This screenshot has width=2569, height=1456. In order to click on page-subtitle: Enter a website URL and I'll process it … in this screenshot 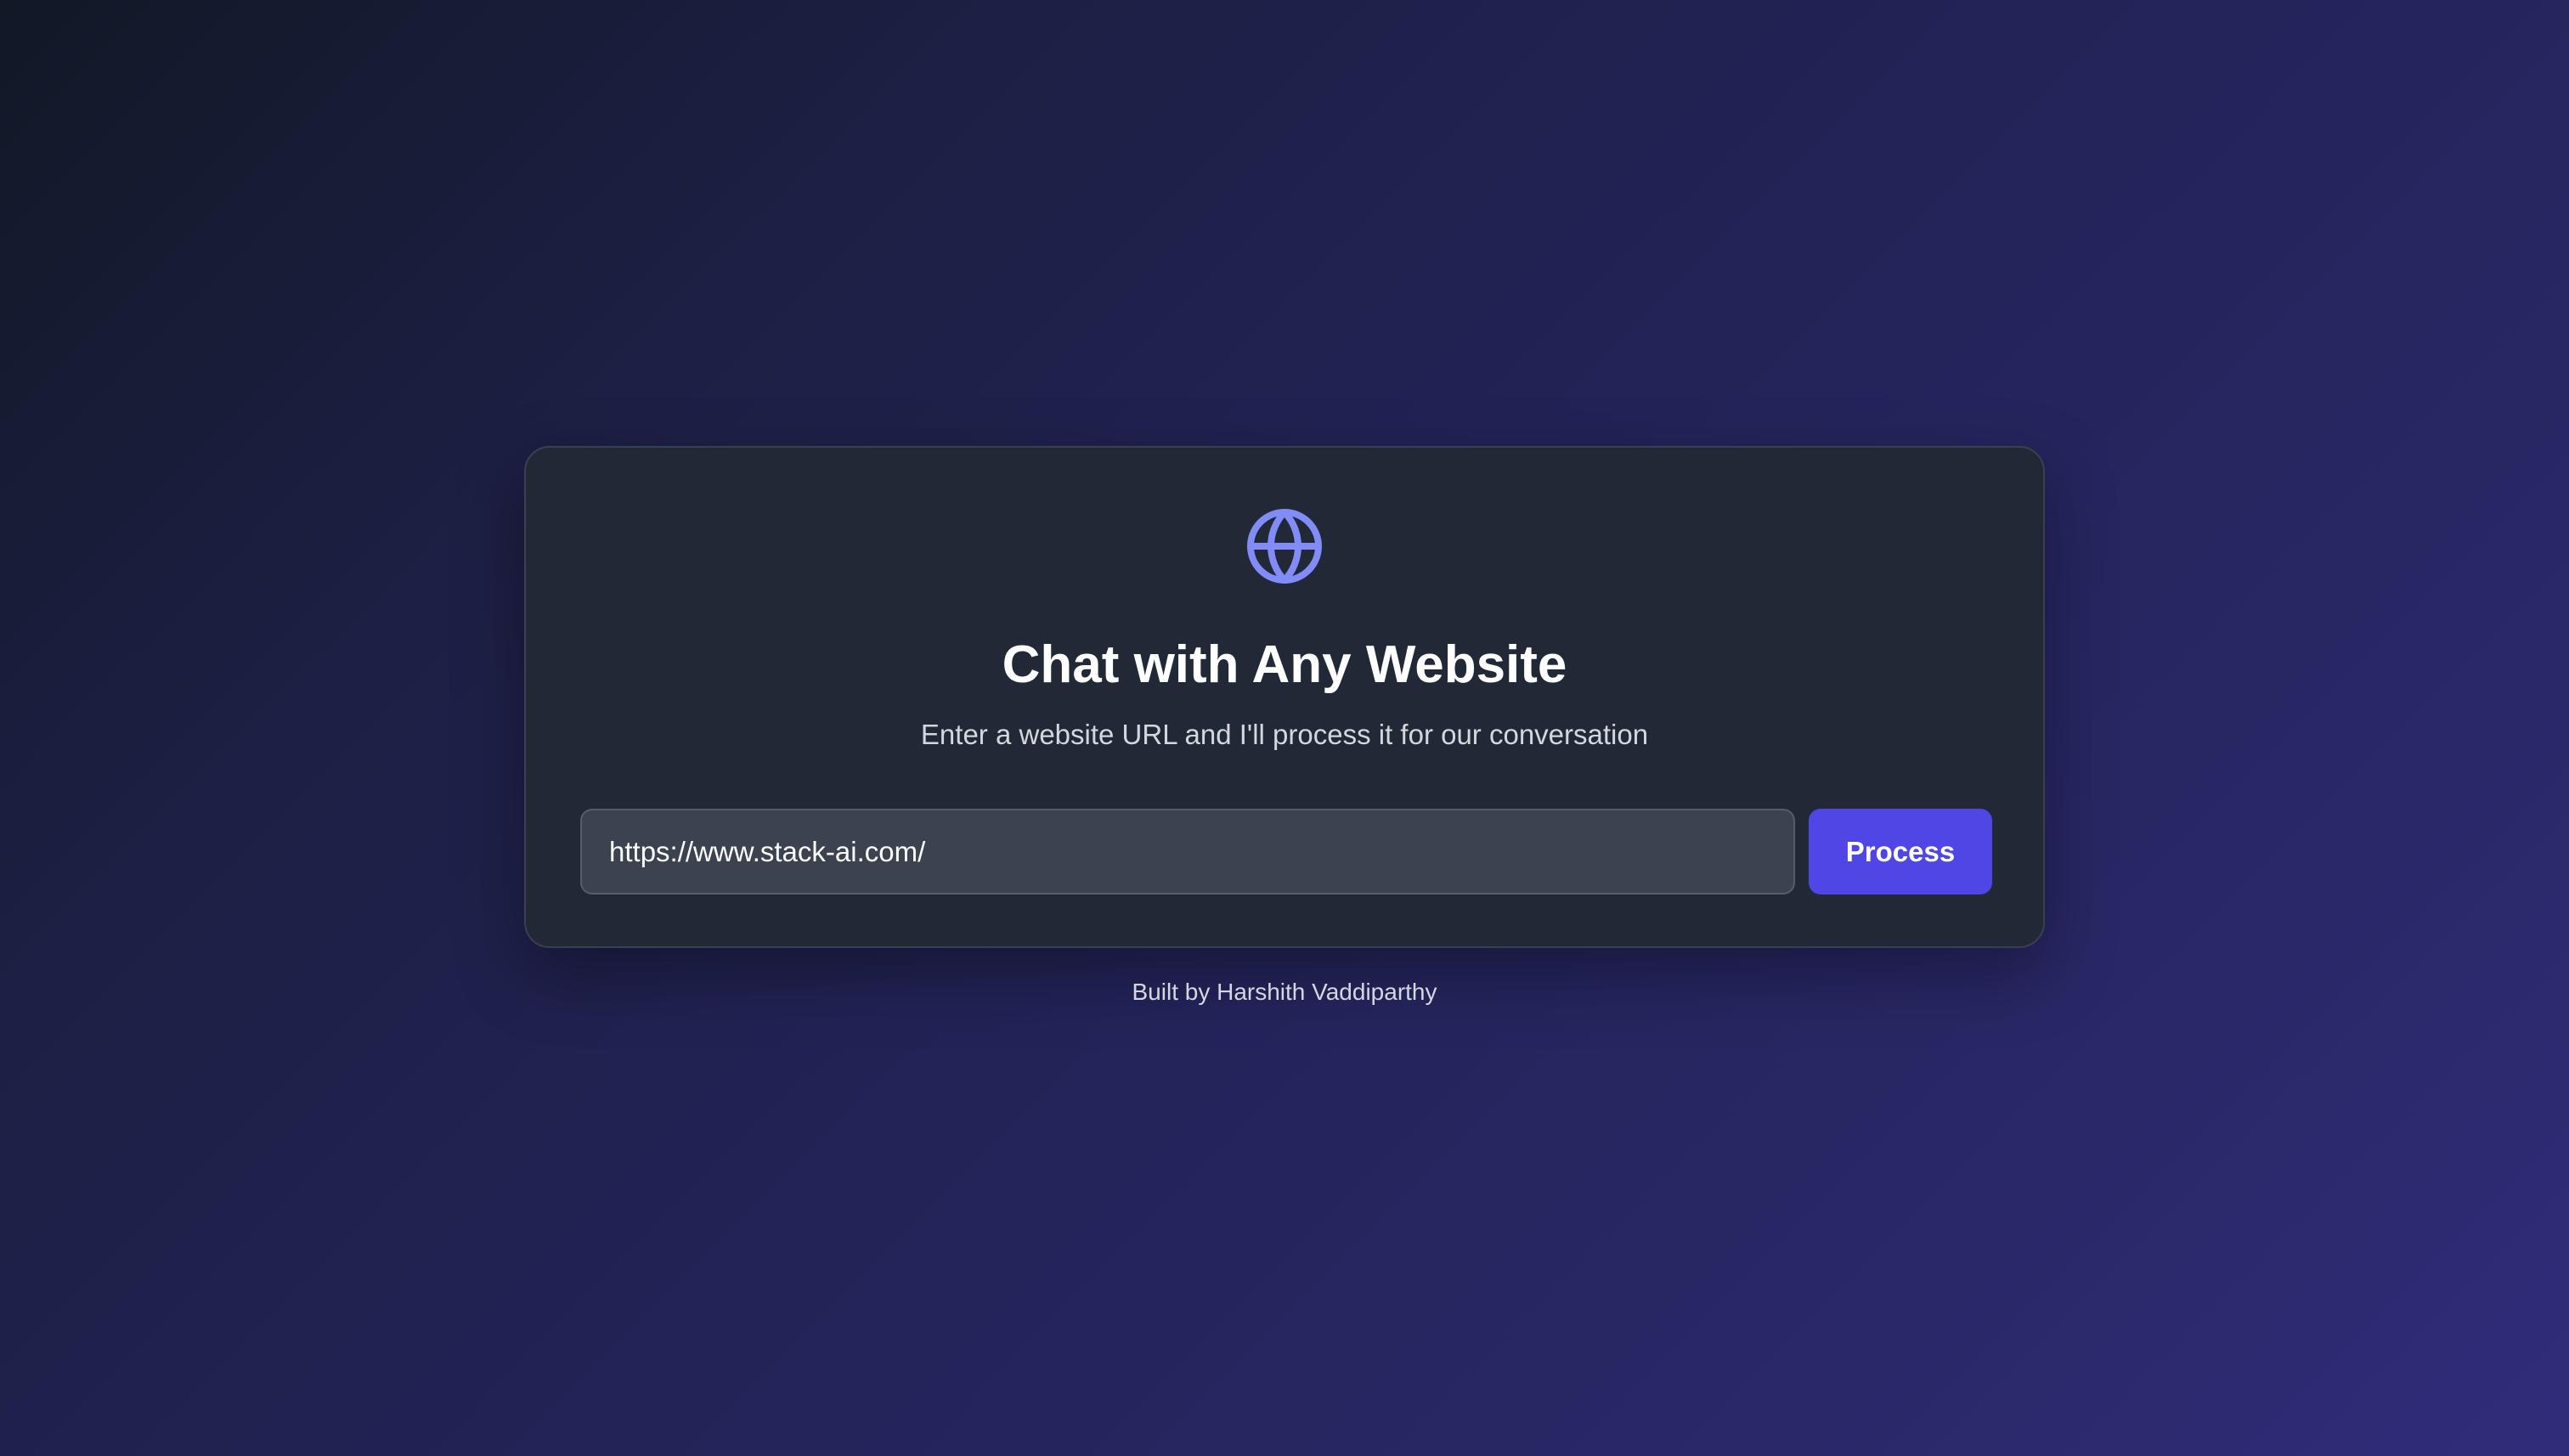, I will do `click(1284, 735)`.